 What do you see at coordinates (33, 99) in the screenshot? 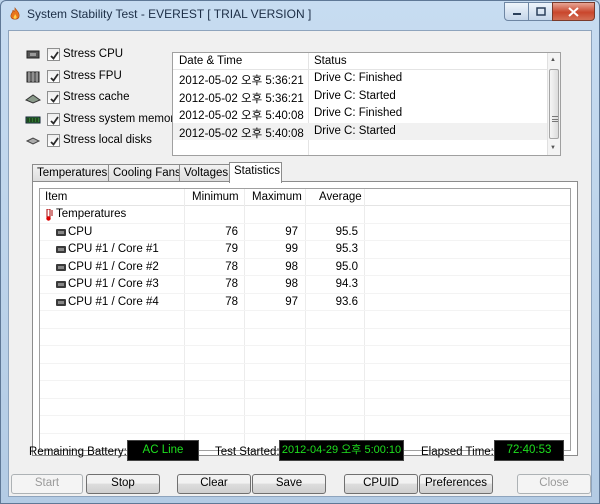
I see `cache-icon` at bounding box center [33, 99].